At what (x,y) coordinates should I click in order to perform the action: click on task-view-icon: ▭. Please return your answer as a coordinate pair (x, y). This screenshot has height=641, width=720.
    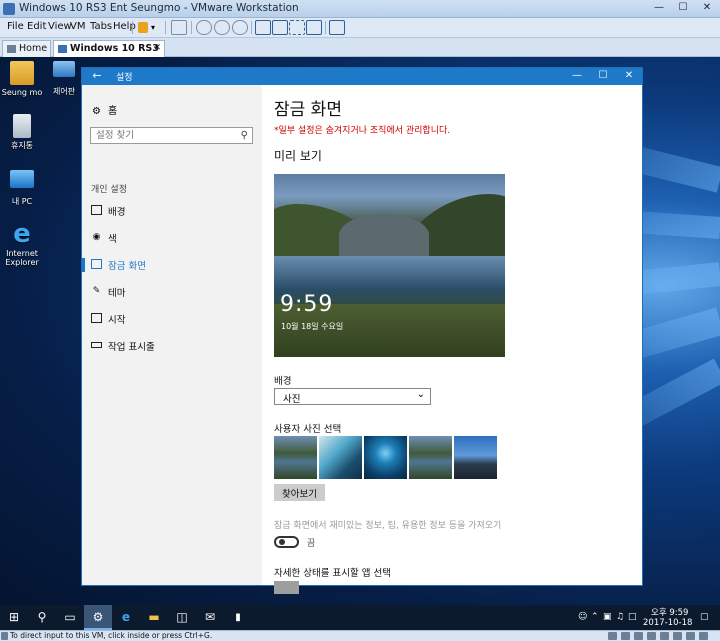
    Looking at the image, I should click on (70, 617).